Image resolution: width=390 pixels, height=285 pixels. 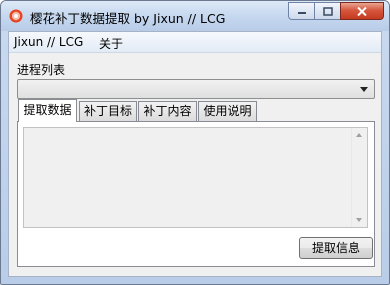 What do you see at coordinates (196, 89) in the screenshot?
I see `process-list-combobox` at bounding box center [196, 89].